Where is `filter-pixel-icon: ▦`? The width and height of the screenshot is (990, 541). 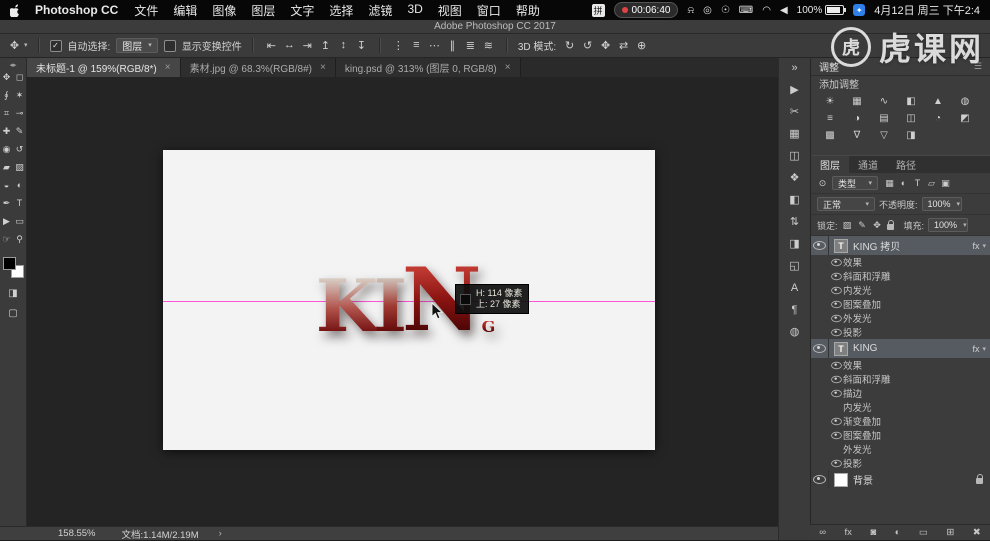
filter-pixel-icon: ▦ is located at coordinates (889, 183).